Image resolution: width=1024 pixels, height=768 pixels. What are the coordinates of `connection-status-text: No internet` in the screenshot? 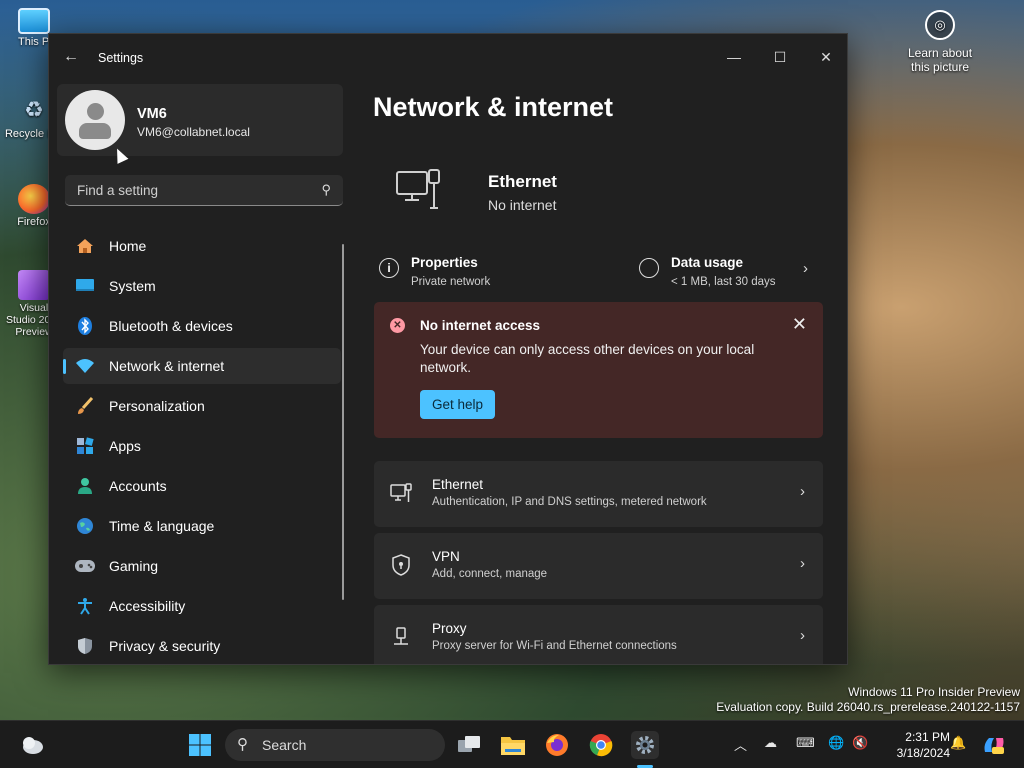 It's located at (522, 205).